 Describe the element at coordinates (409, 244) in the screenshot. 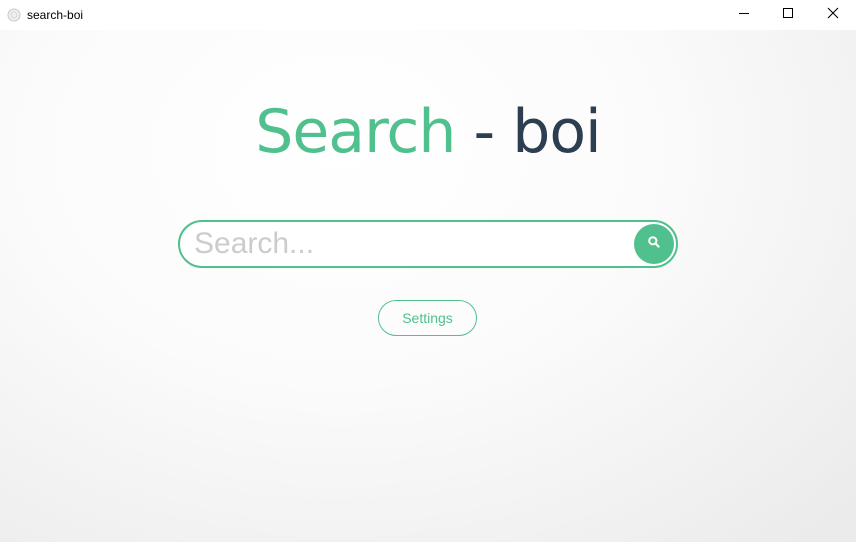

I see `search-input` at that location.